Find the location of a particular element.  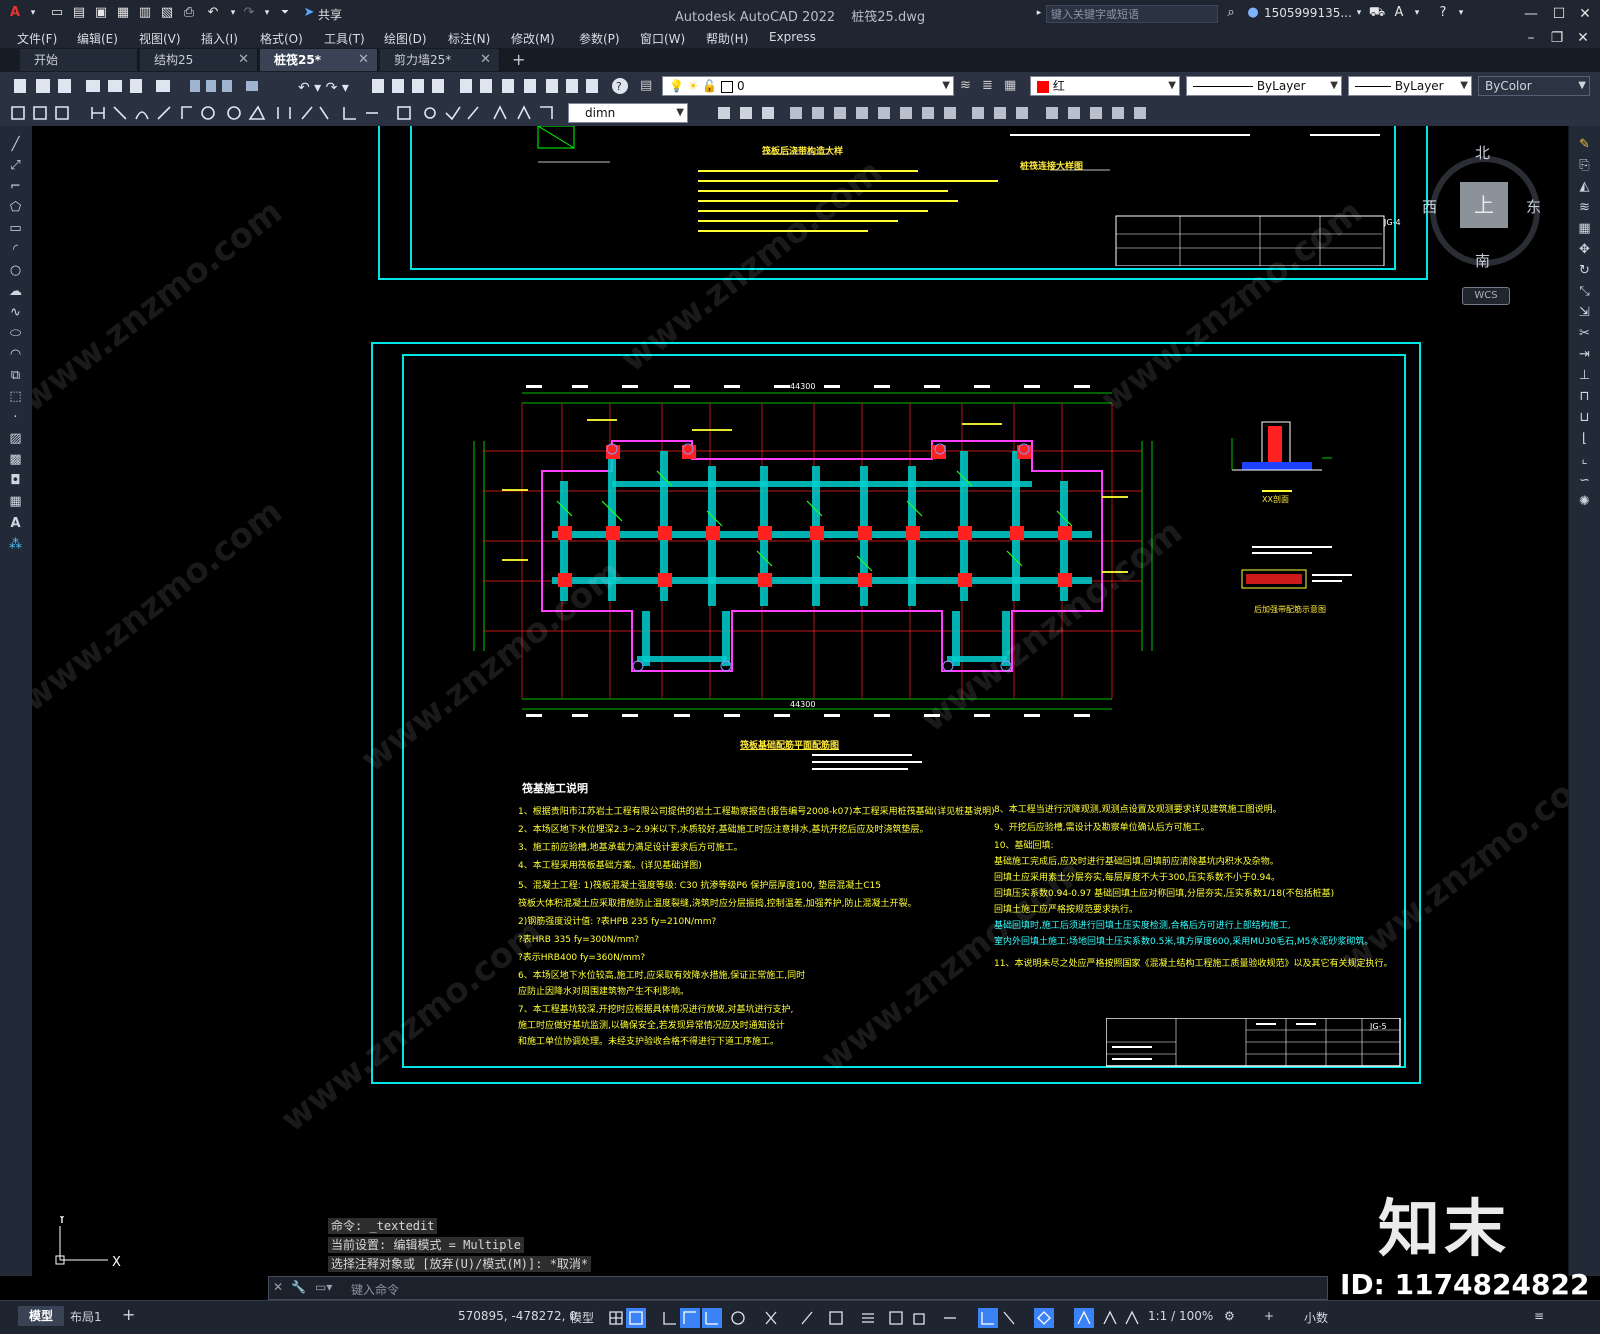

tab-structure25: 结构25 ✕ is located at coordinates (199, 60).